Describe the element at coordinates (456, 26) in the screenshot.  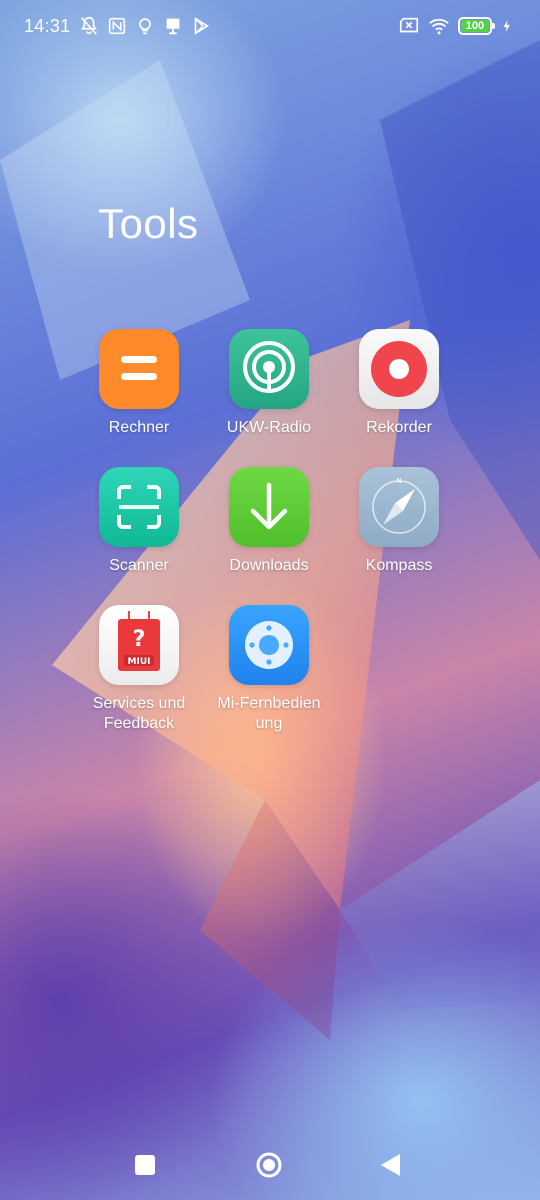
I see `status-right-icons: 100` at that location.